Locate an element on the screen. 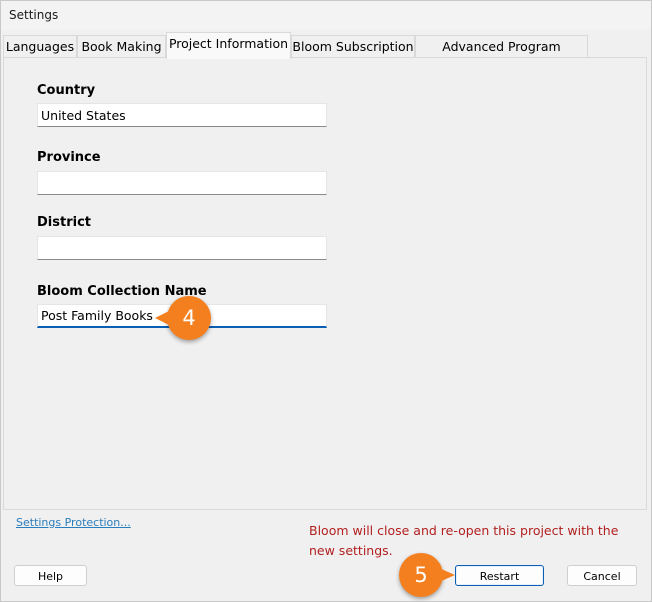 This screenshot has width=652, height=602. country-label: Country is located at coordinates (66, 90).